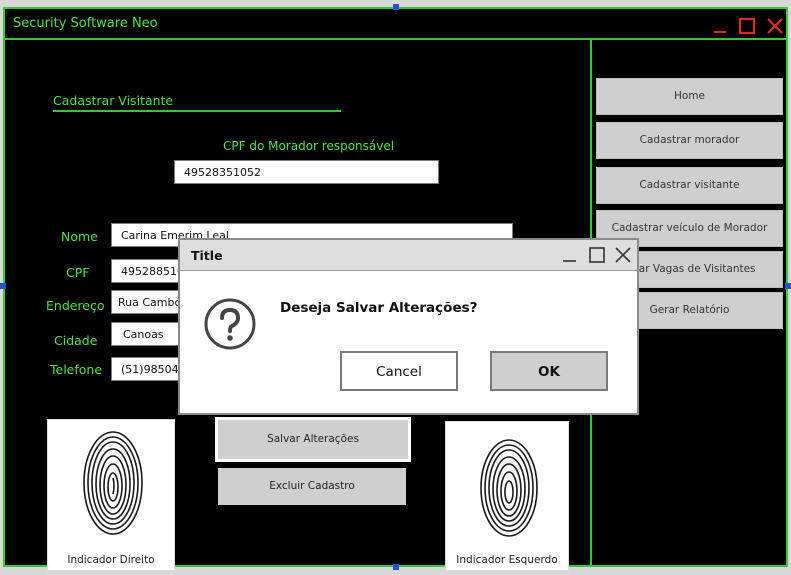  Describe the element at coordinates (306, 172) in the screenshot. I see `cpf-responsible-input: 49528351052` at that location.